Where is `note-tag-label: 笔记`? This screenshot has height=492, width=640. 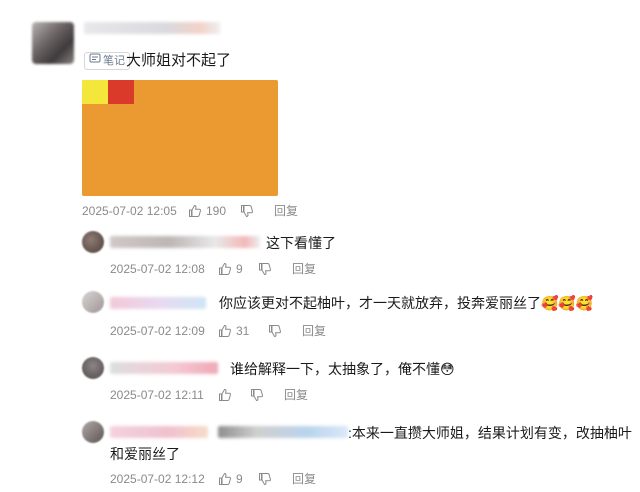 note-tag-label: 笔记 is located at coordinates (114, 61).